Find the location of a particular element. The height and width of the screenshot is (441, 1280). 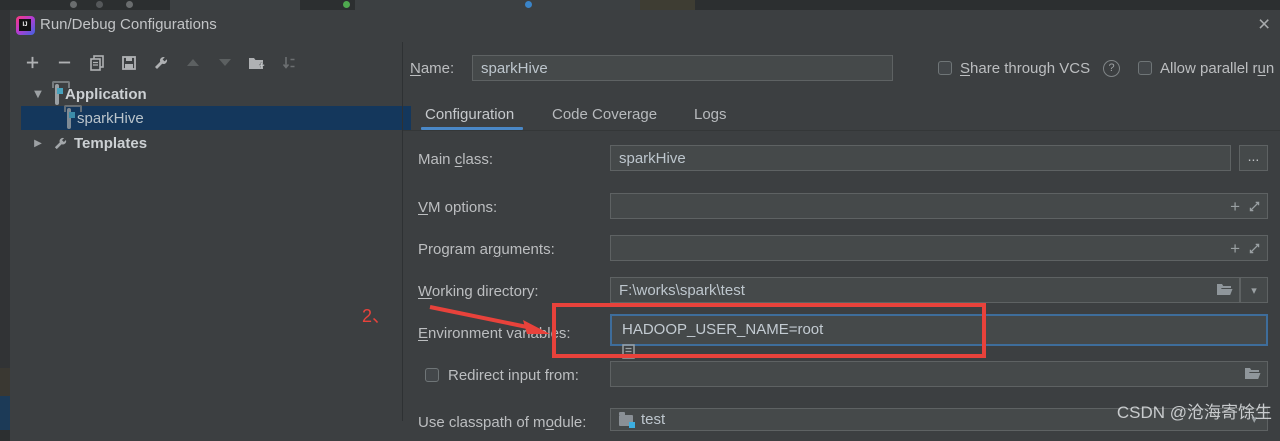

working-directory-label: Working directory: is located at coordinates (478, 291).